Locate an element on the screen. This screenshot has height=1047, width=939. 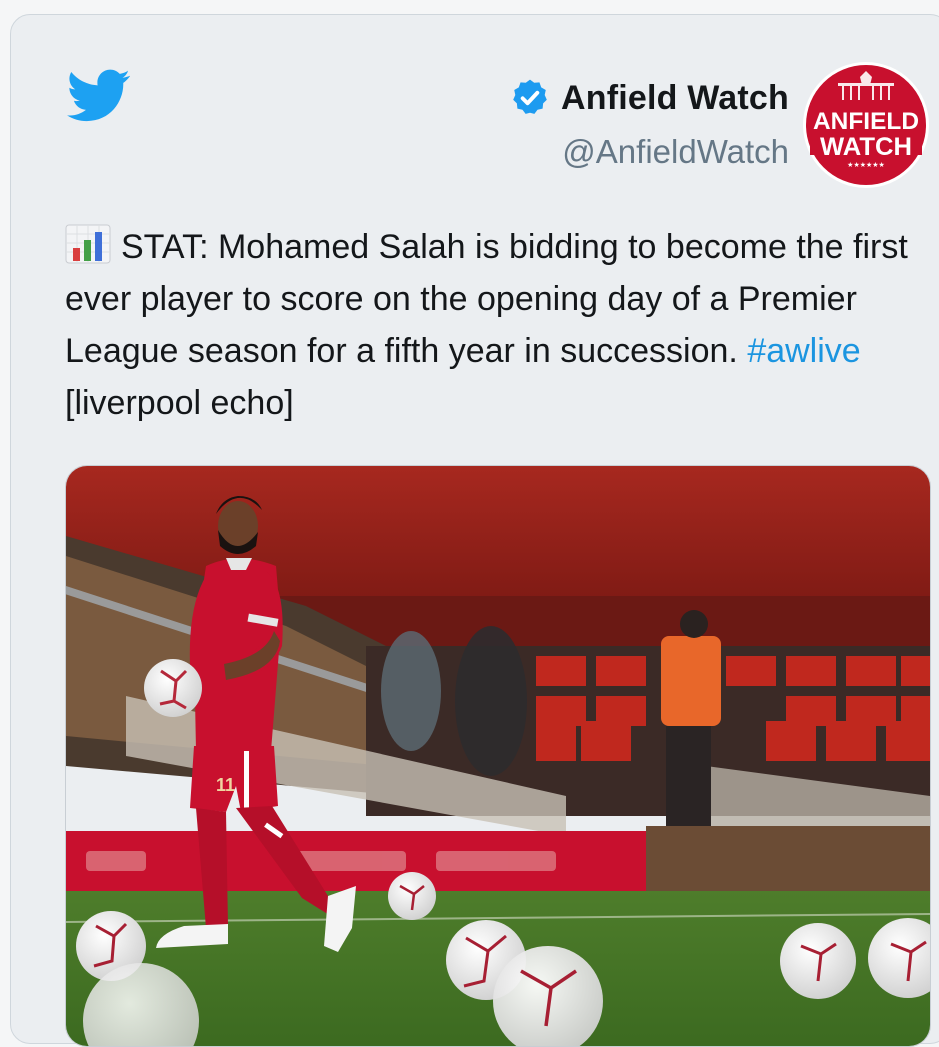
author-handle: @AnfieldWatch is located at coordinates (649, 152).